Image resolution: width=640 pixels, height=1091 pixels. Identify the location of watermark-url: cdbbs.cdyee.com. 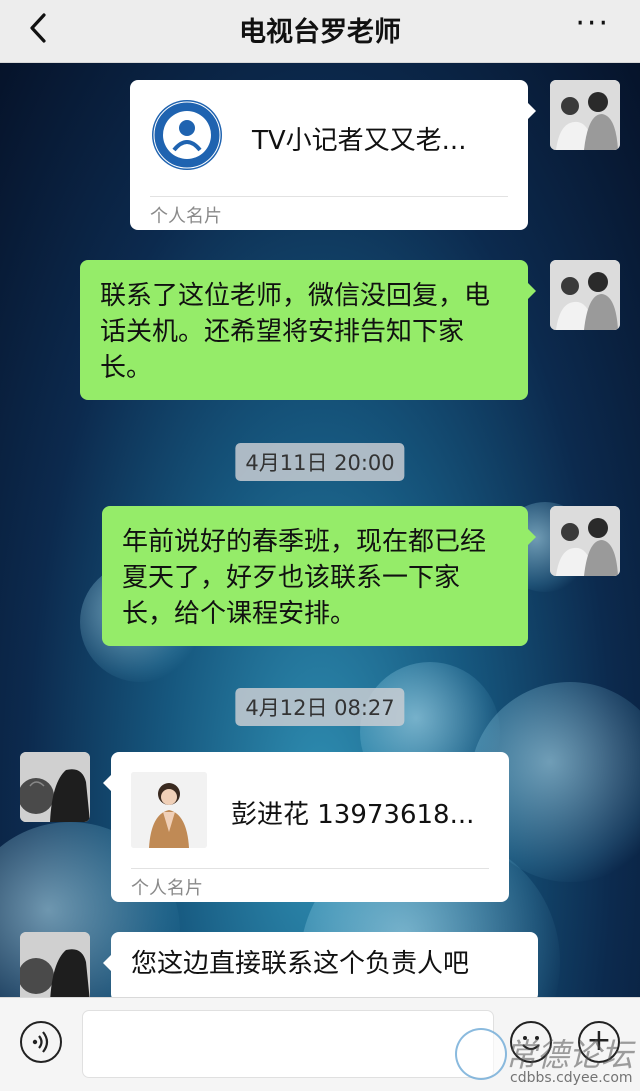
(571, 1078).